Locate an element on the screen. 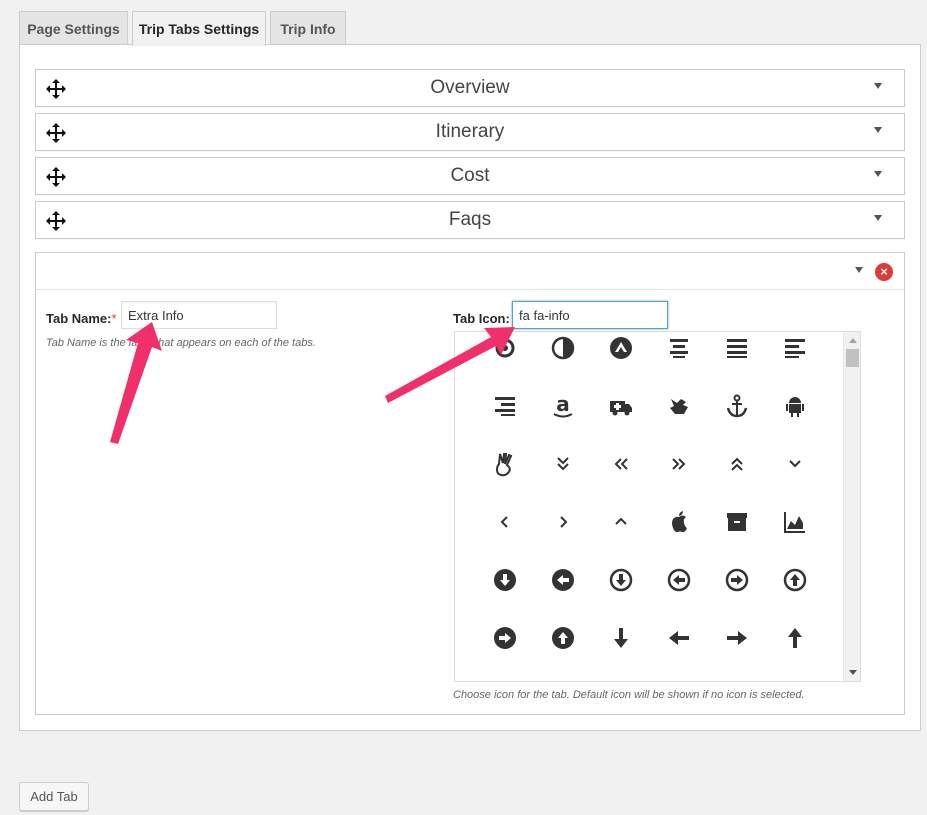 The width and height of the screenshot is (927, 815). accordion-title: Cost is located at coordinates (470, 175).